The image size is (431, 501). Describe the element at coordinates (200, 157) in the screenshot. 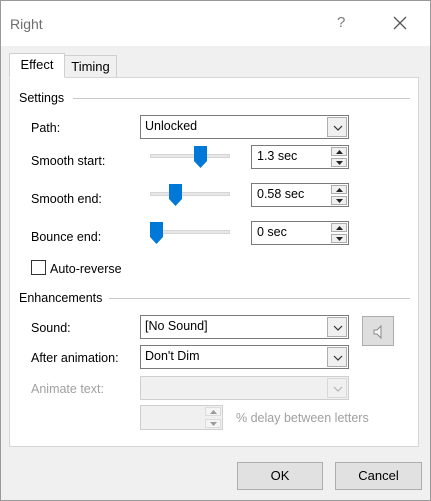

I see `smooth-start-slider-thumb` at that location.